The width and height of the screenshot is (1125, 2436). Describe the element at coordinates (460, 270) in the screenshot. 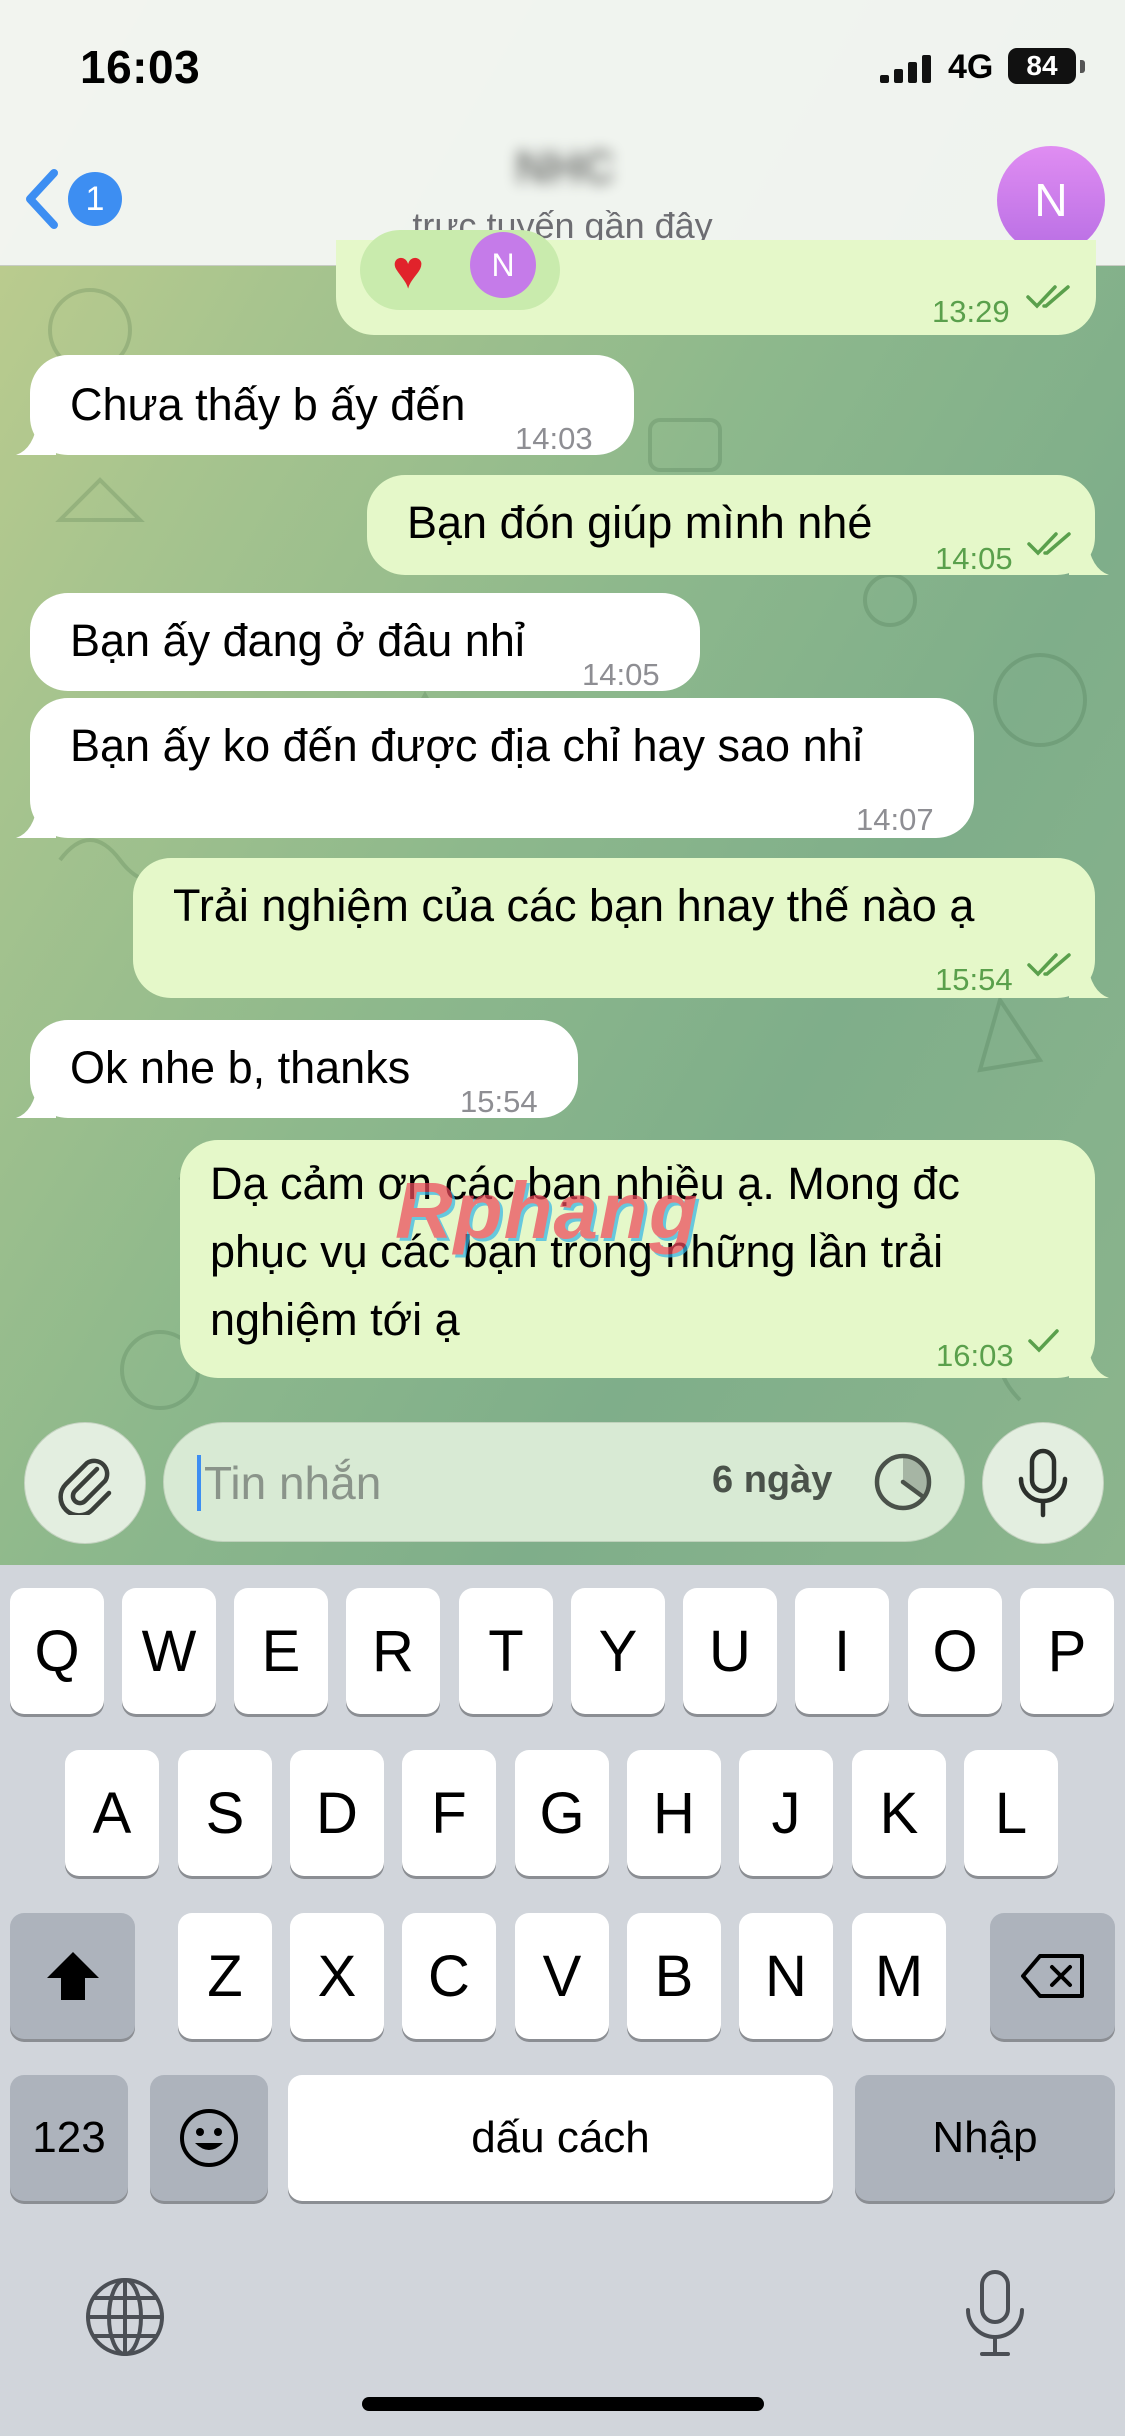

I see `reaction-chip: ♥ N` at that location.